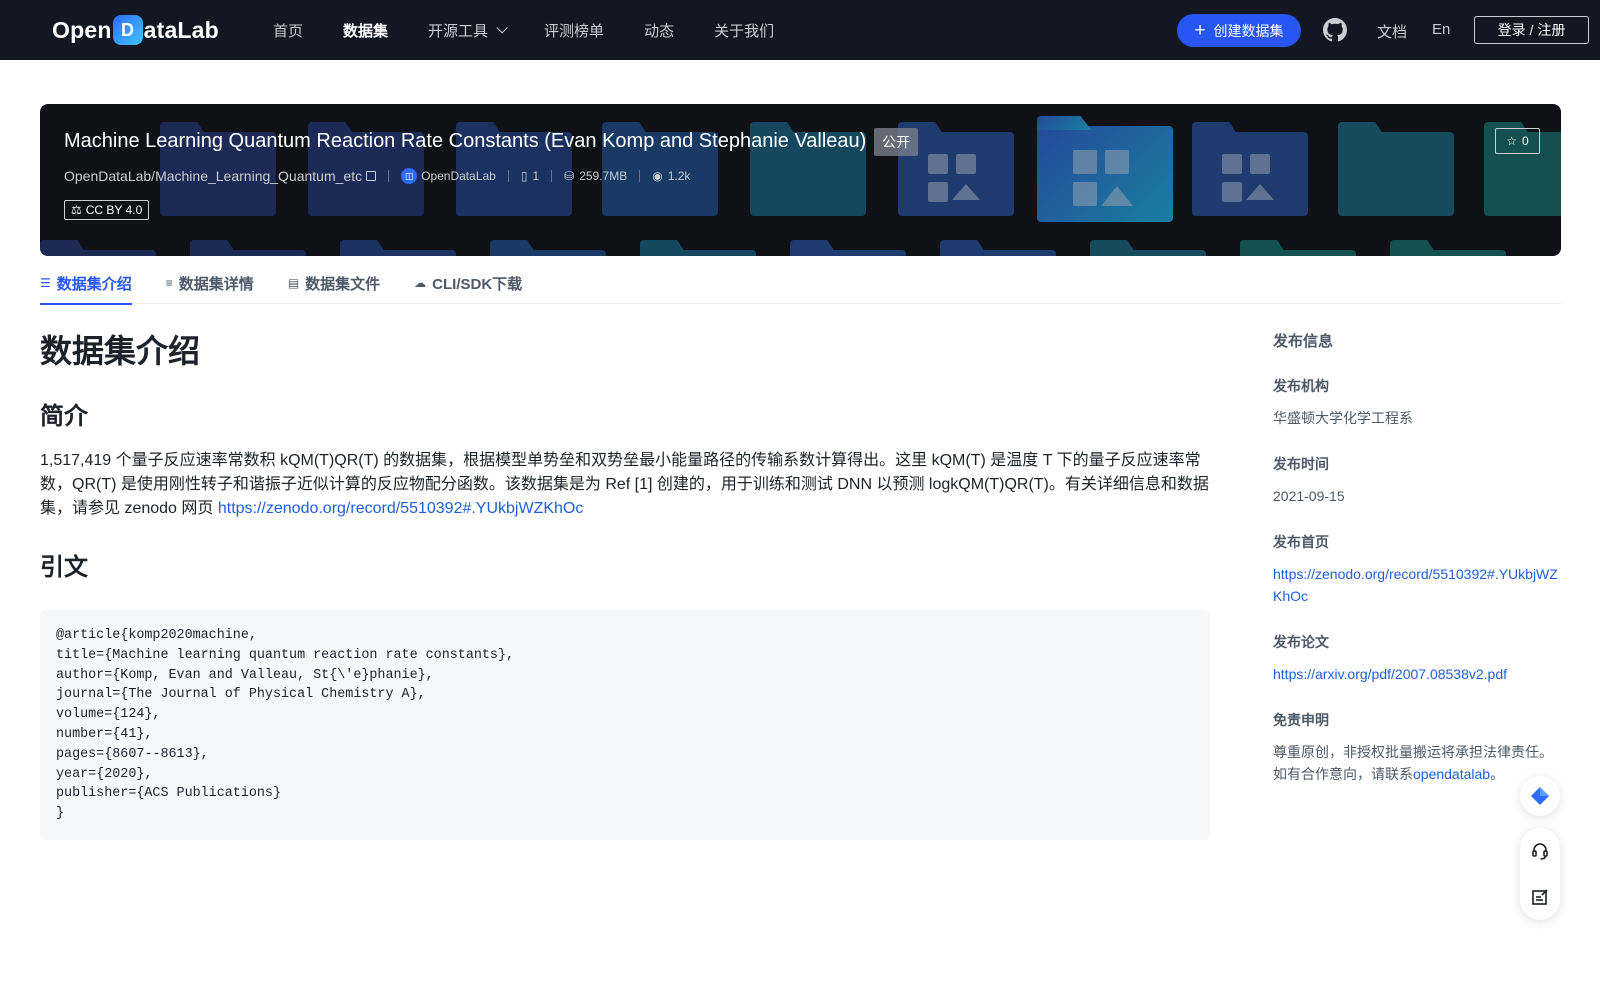 The height and width of the screenshot is (1000, 1600). What do you see at coordinates (1451, 774) in the screenshot?
I see `contact-link: opendatalab` at bounding box center [1451, 774].